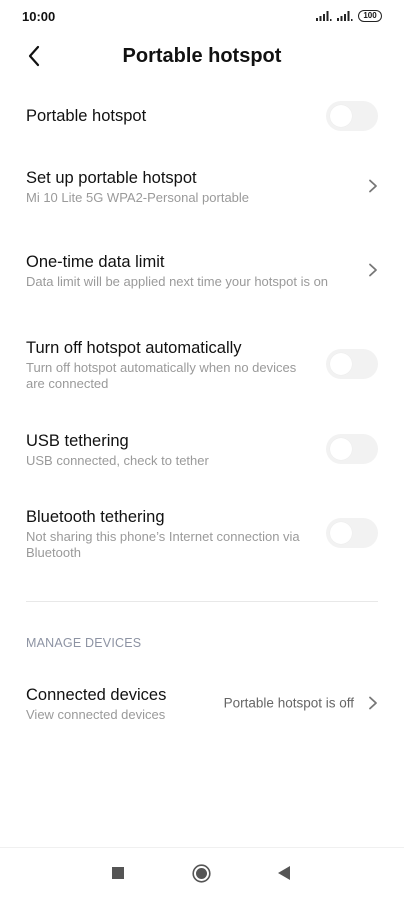  Describe the element at coordinates (117, 460) in the screenshot. I see `usb-tethering-subtitle: USB connected, check to tether` at that location.